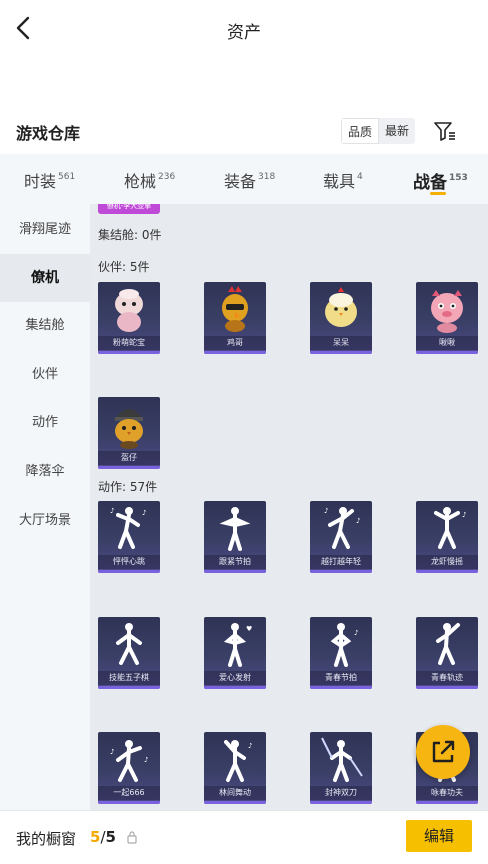  I want to click on action-card: 封神双刀, so click(341, 768).